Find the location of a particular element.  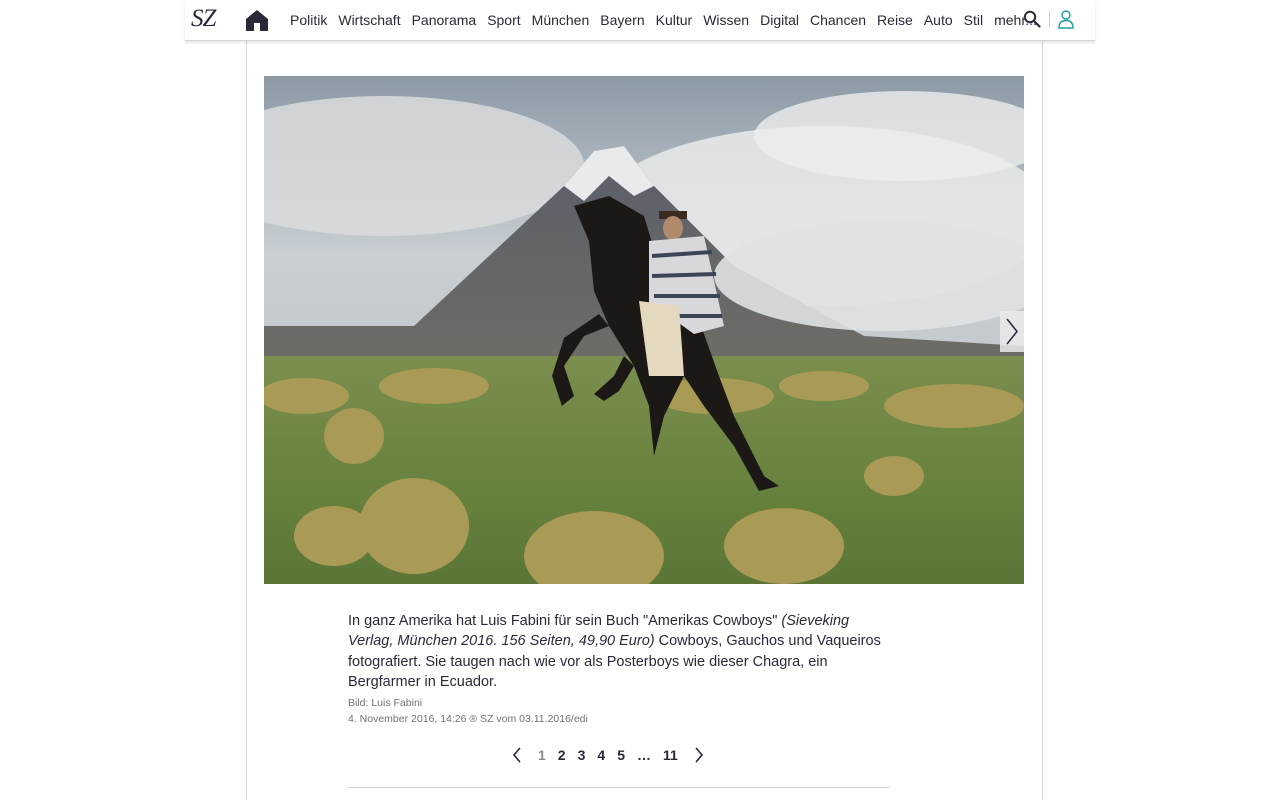

home-icon is located at coordinates (257, 20).